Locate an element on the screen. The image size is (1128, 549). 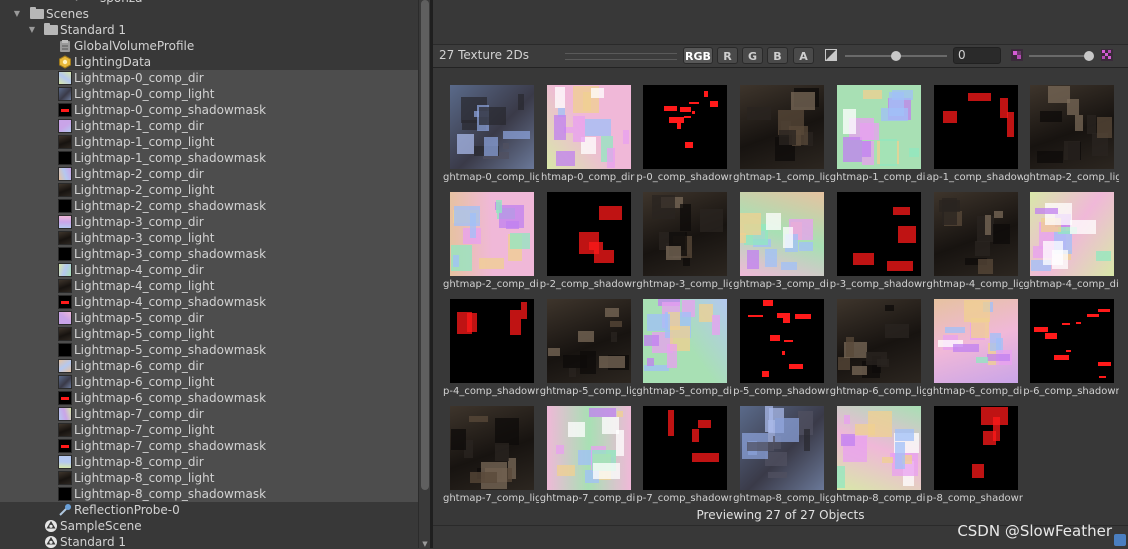
hierarchy-scrollbar: ▼ is located at coordinates (424, 274).